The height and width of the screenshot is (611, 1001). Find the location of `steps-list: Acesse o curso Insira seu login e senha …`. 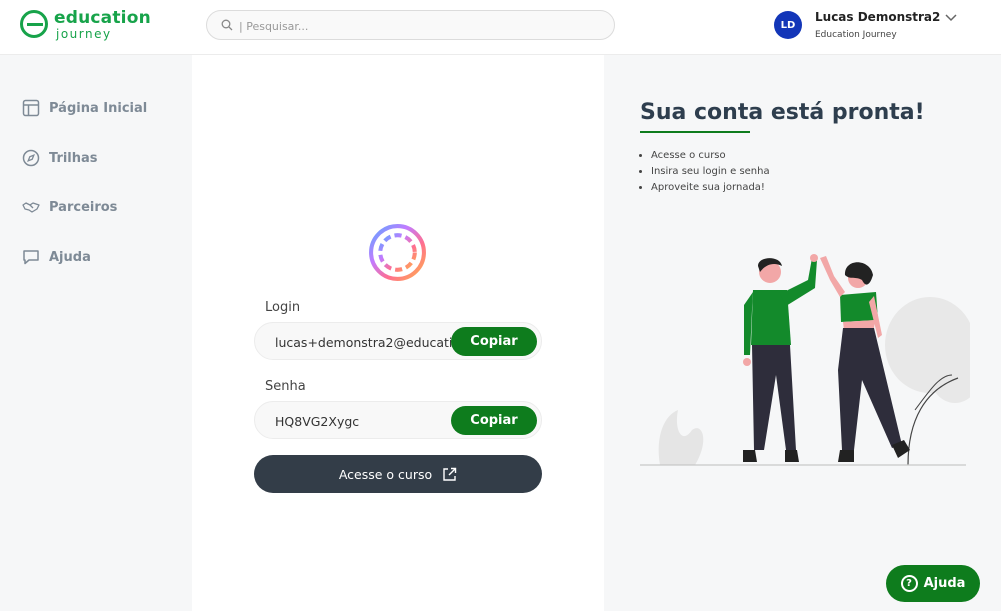

steps-list: Acesse o curso Insira seu login e senha … is located at coordinates (710, 174).